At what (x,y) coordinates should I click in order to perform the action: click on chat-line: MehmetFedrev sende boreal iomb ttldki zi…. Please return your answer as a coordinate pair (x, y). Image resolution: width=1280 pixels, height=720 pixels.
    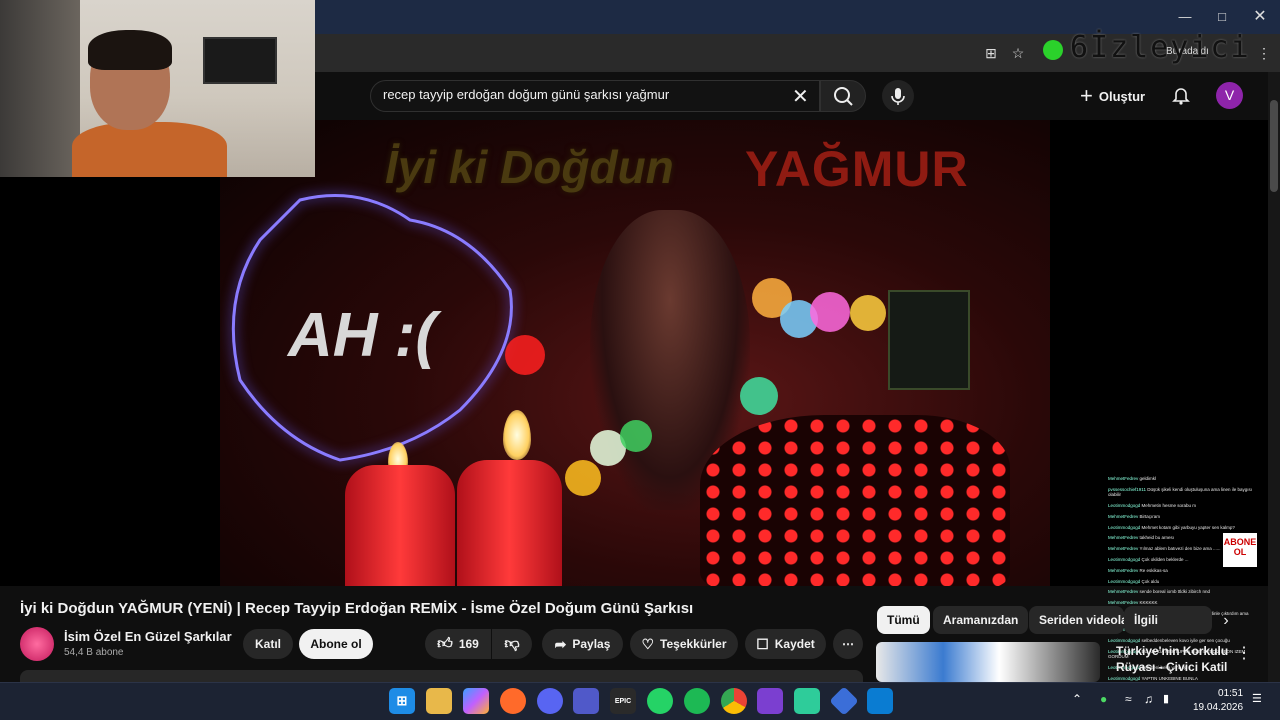
    Looking at the image, I should click on (1183, 591).